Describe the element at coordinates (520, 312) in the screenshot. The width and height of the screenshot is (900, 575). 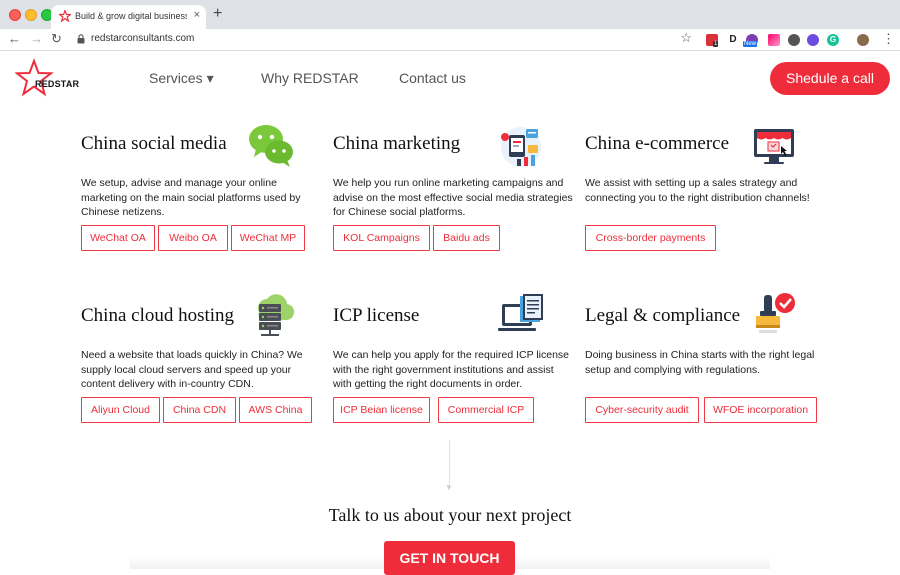
I see `icp-document-icon` at that location.